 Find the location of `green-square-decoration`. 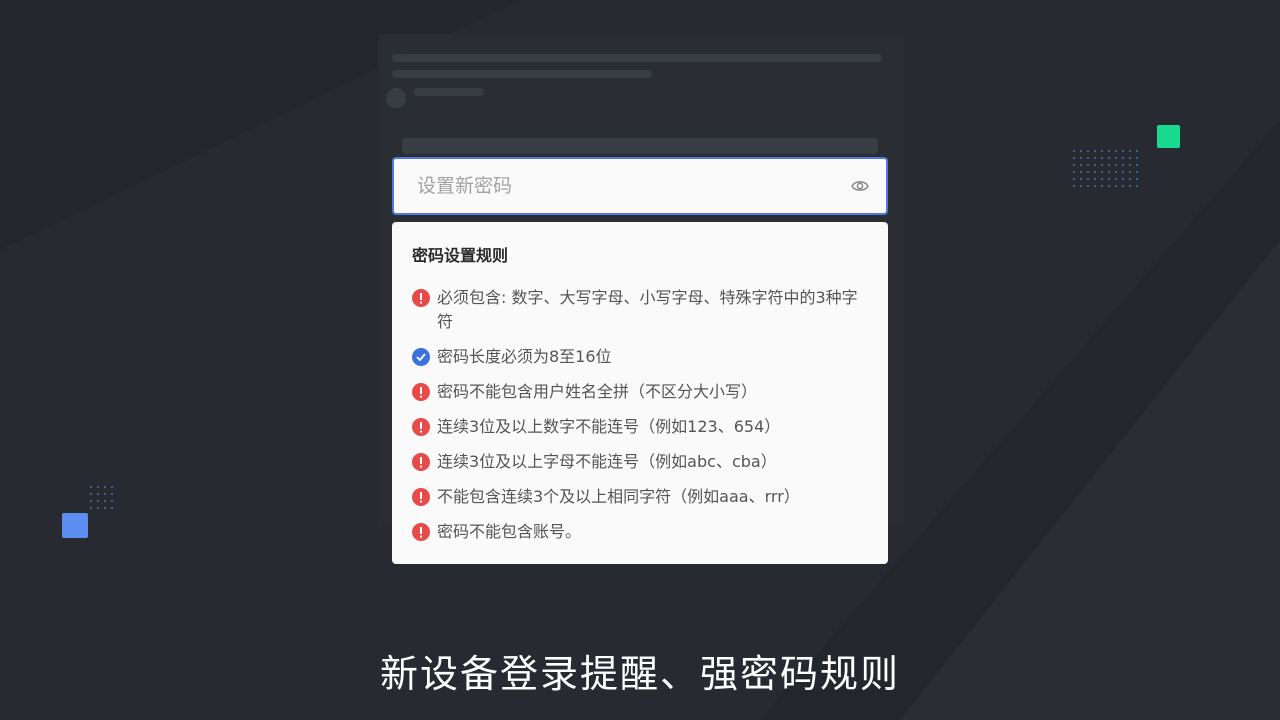

green-square-decoration is located at coordinates (1168, 136).